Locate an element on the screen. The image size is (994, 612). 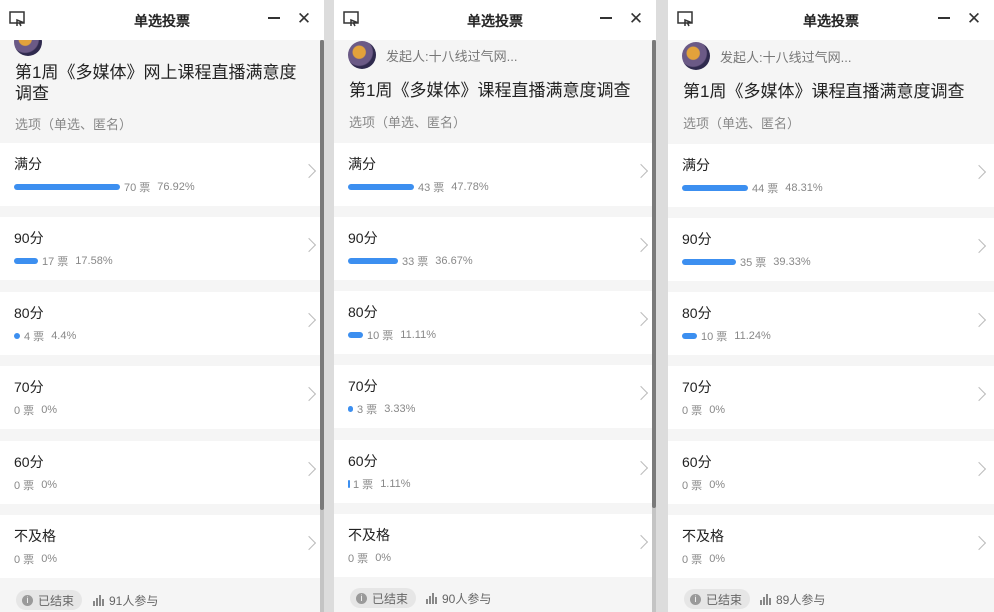
participants-count: 90人参与 is located at coordinates (458, 598).